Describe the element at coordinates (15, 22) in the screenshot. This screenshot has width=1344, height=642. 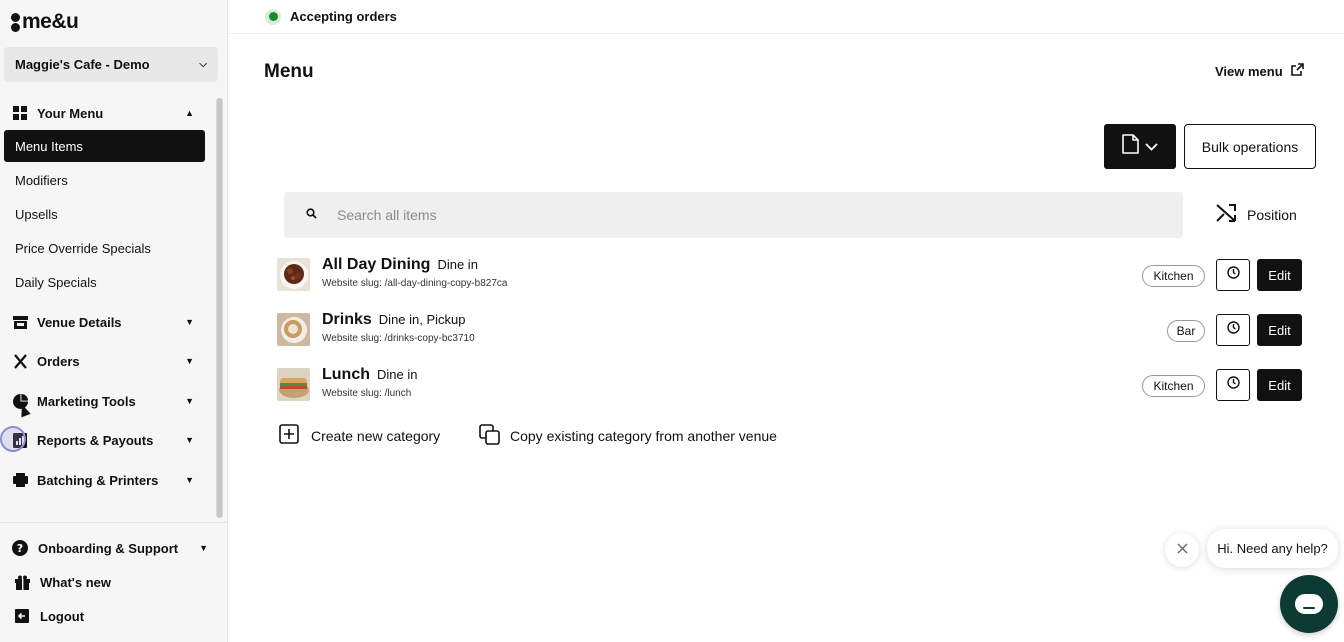
I see `logo-mark-icon` at that location.